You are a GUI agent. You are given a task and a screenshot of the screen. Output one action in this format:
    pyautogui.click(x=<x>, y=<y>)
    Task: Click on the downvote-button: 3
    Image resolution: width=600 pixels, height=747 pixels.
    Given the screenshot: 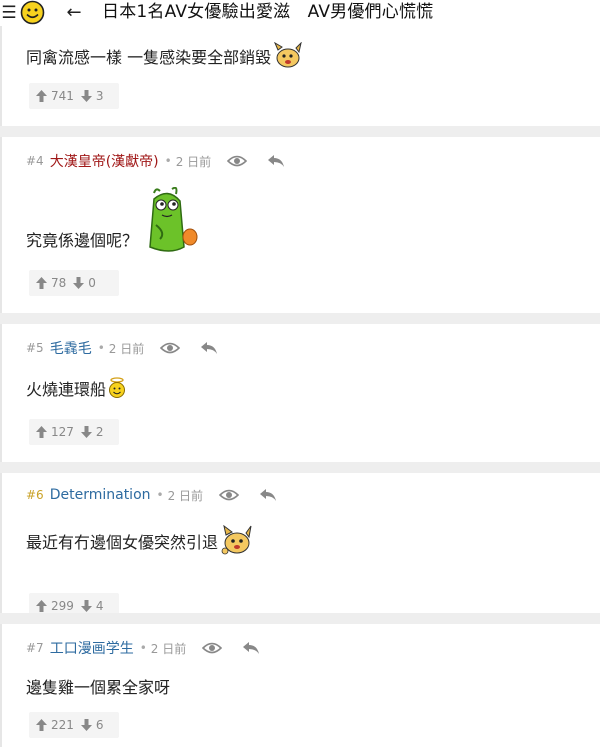 What is the action you would take?
    pyautogui.click(x=89, y=96)
    